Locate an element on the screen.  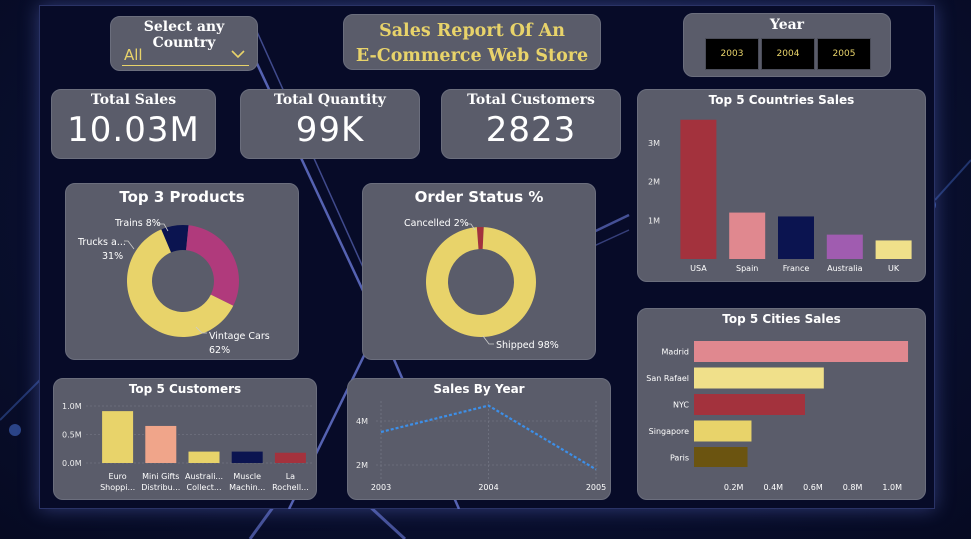
x-tick-label-australia: Australia is located at coordinates (844, 268).